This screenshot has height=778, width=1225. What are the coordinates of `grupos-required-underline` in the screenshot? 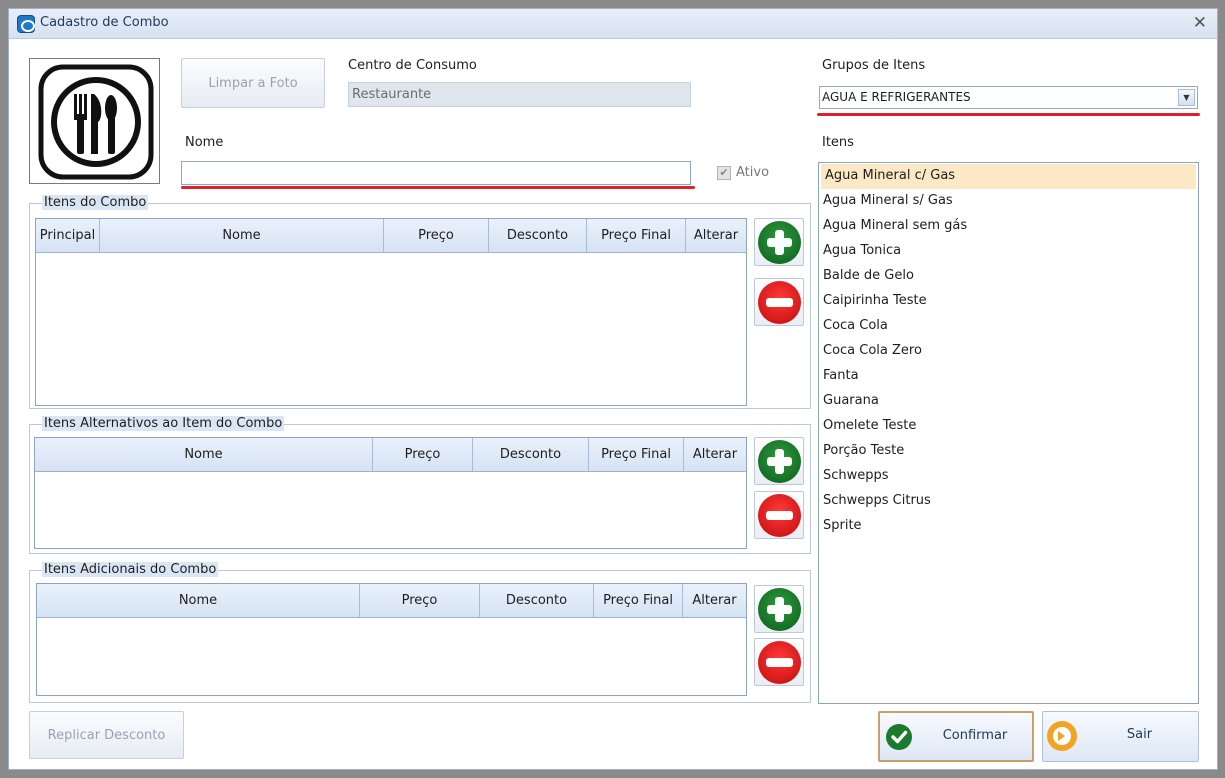 It's located at (1008, 114).